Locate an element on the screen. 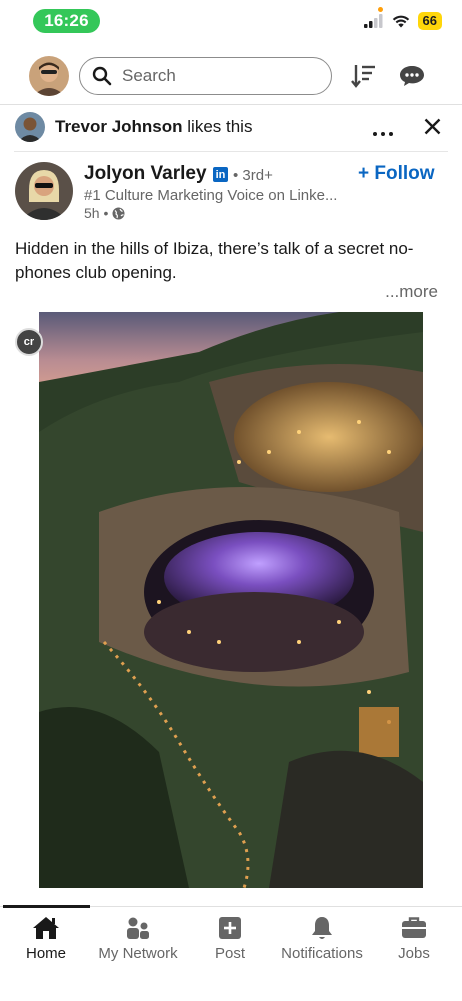 The width and height of the screenshot is (462, 1001). globe-icon is located at coordinates (118, 213).